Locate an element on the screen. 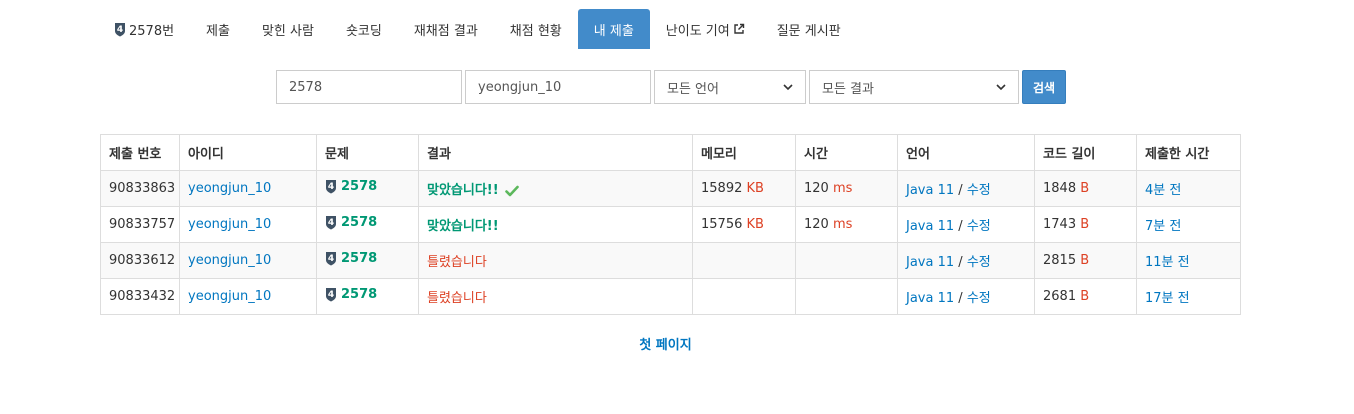  tab-judge-status: 채점 현황 is located at coordinates (536, 29).